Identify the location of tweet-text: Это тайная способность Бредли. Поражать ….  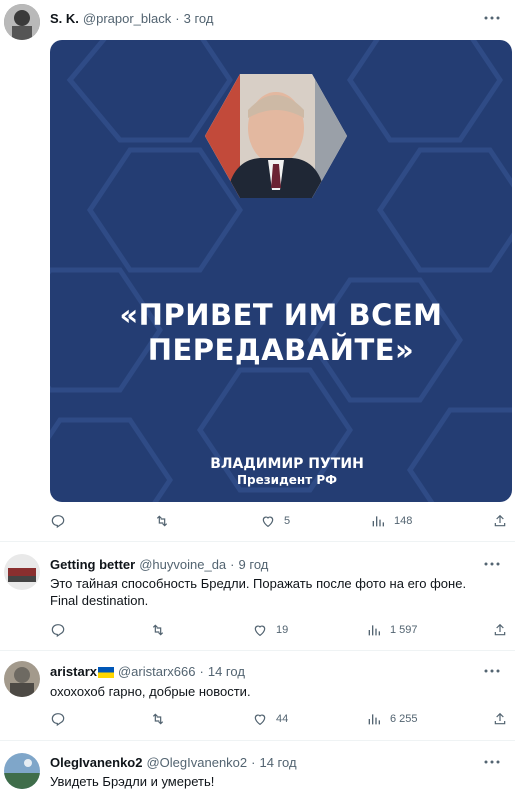
(258, 592).